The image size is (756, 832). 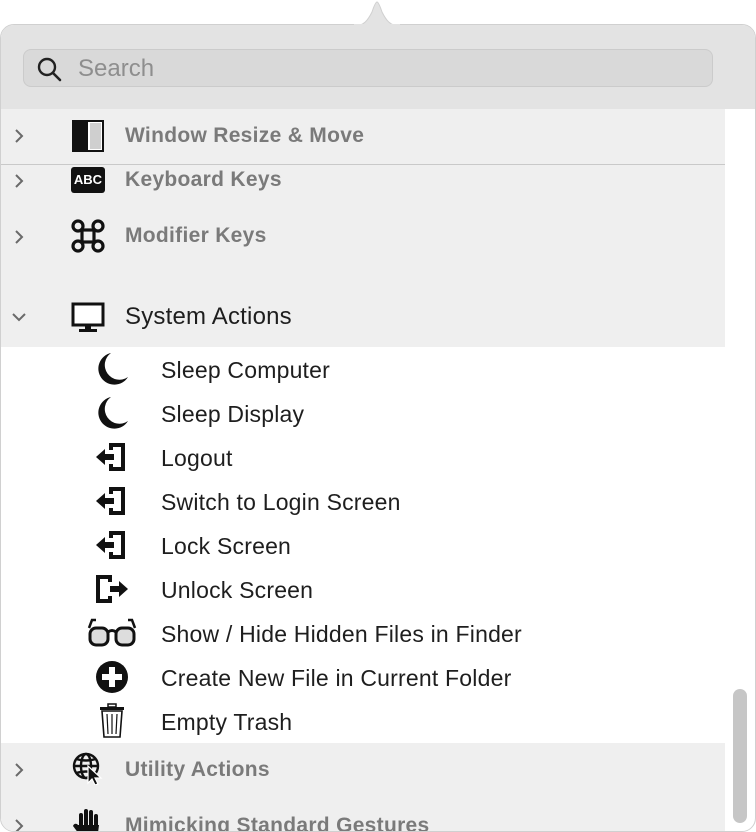 I want to click on category-window-resize-move: Window Resize & Move, so click(x=363, y=137).